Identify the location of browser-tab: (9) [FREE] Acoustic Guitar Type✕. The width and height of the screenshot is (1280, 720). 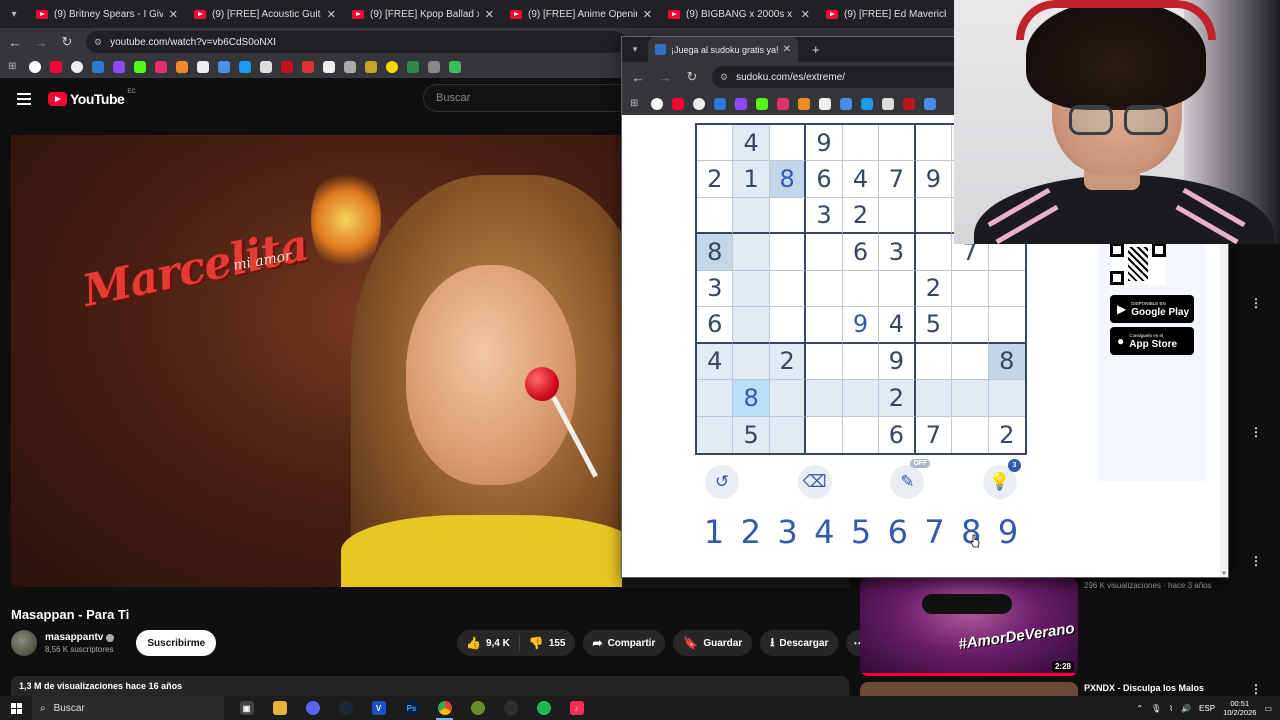
(265, 14).